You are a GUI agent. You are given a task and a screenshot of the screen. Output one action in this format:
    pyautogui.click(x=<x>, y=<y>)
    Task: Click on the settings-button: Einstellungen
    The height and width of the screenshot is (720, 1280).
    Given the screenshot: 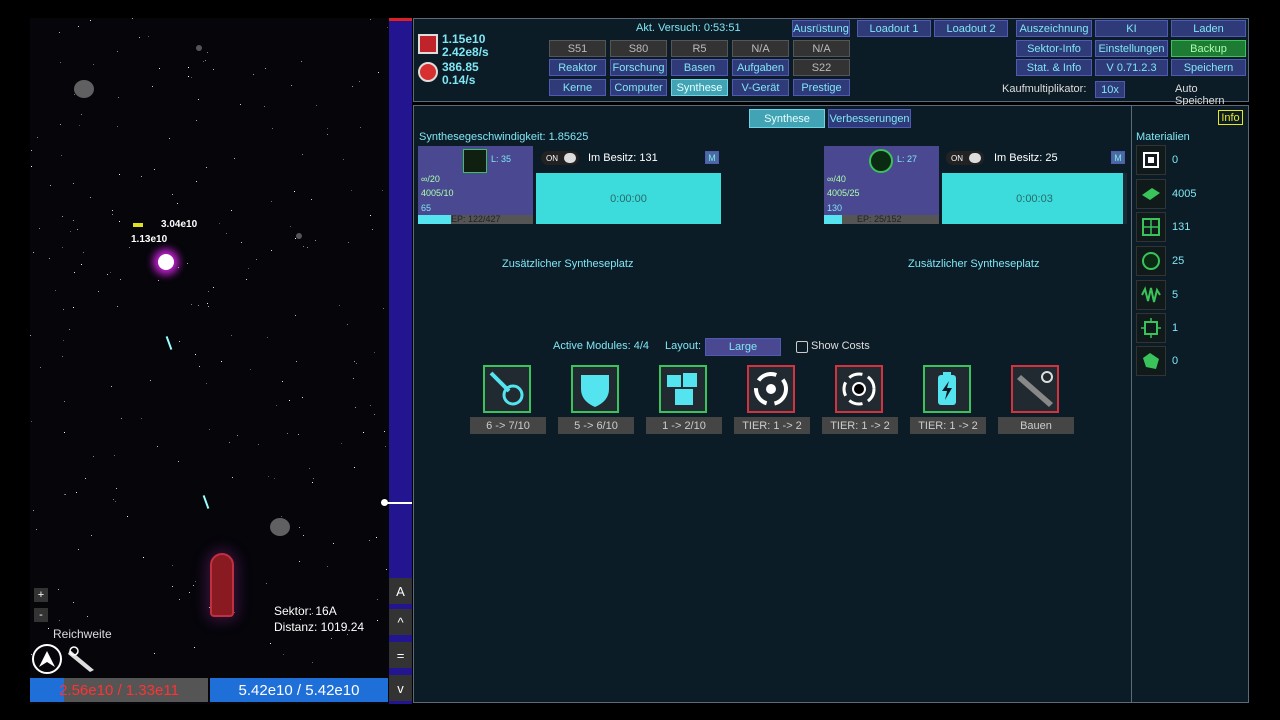 What is the action you would take?
    pyautogui.click(x=1131, y=48)
    